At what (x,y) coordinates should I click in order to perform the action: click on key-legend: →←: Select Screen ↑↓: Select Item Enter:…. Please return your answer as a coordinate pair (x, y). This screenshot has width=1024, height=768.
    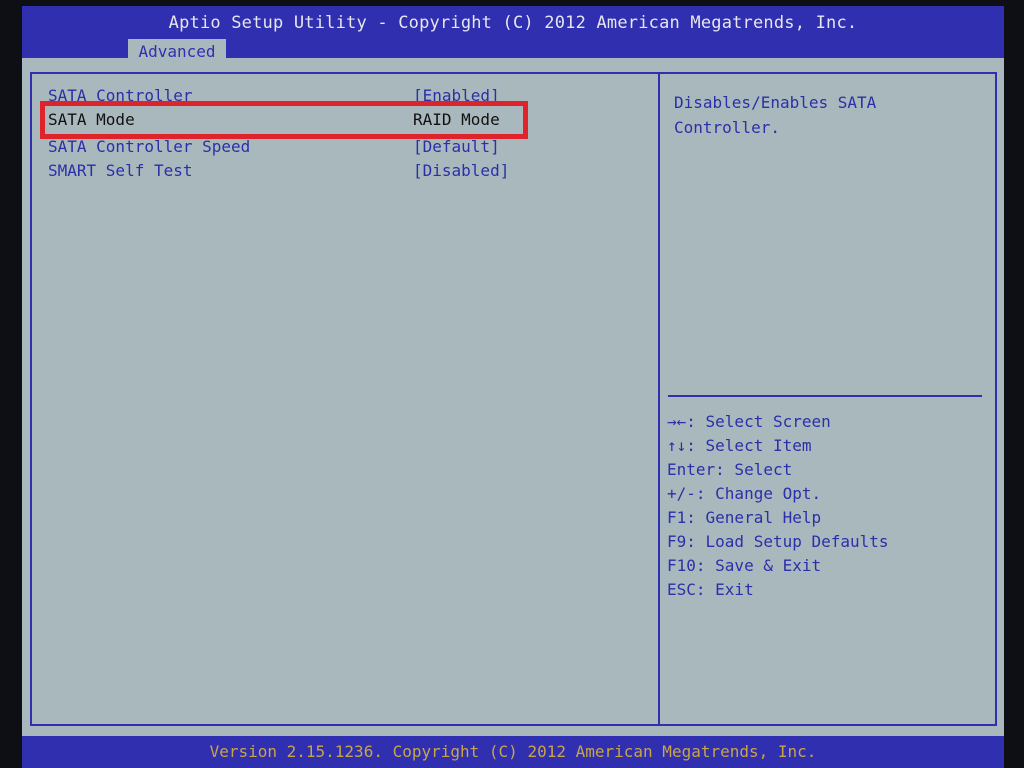
    Looking at the image, I should click on (827, 506).